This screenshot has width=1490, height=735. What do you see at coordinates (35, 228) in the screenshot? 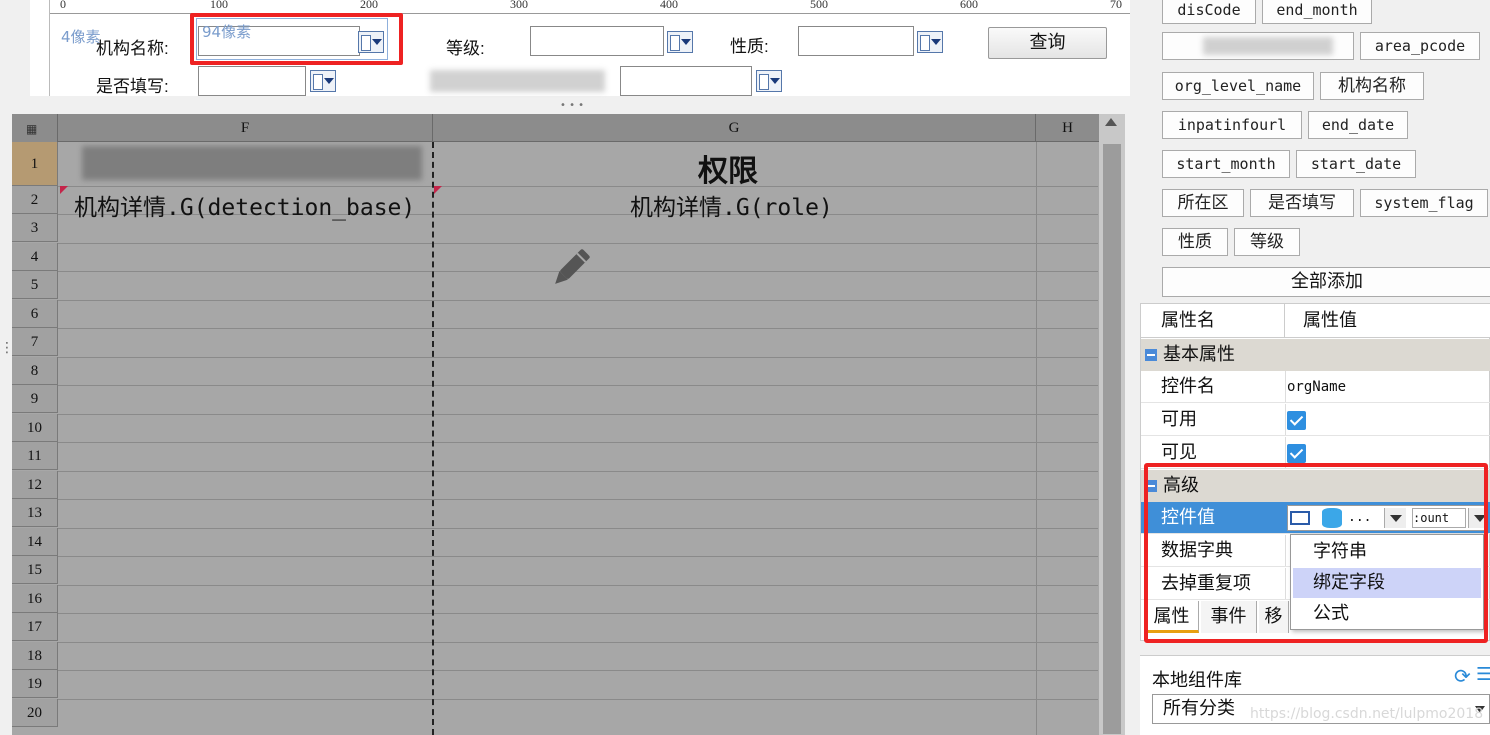
I see `row-header: 3` at bounding box center [35, 228].